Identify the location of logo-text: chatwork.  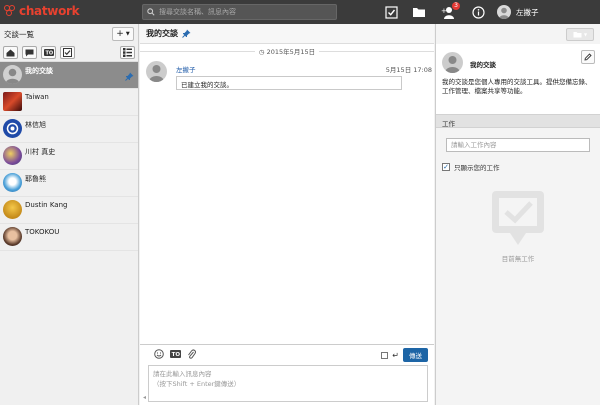
(49, 11).